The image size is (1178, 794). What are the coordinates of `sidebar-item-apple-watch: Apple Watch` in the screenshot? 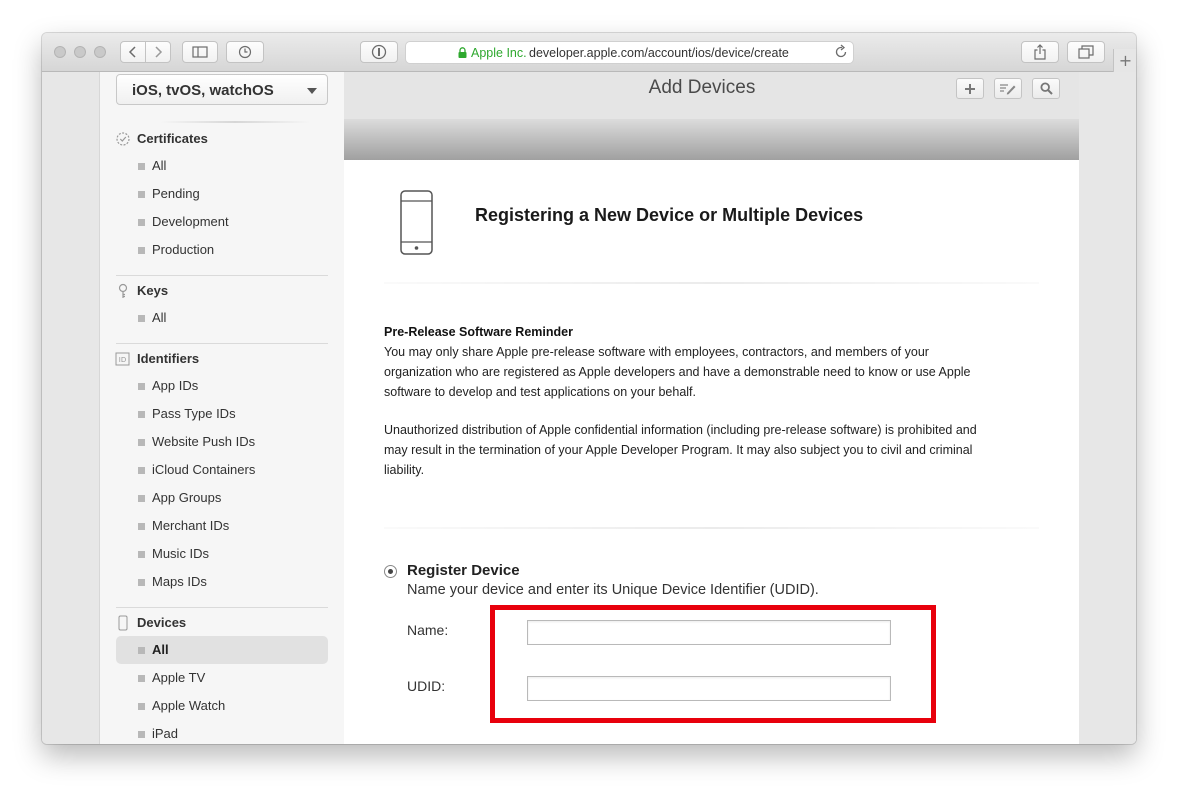 It's located at (222, 706).